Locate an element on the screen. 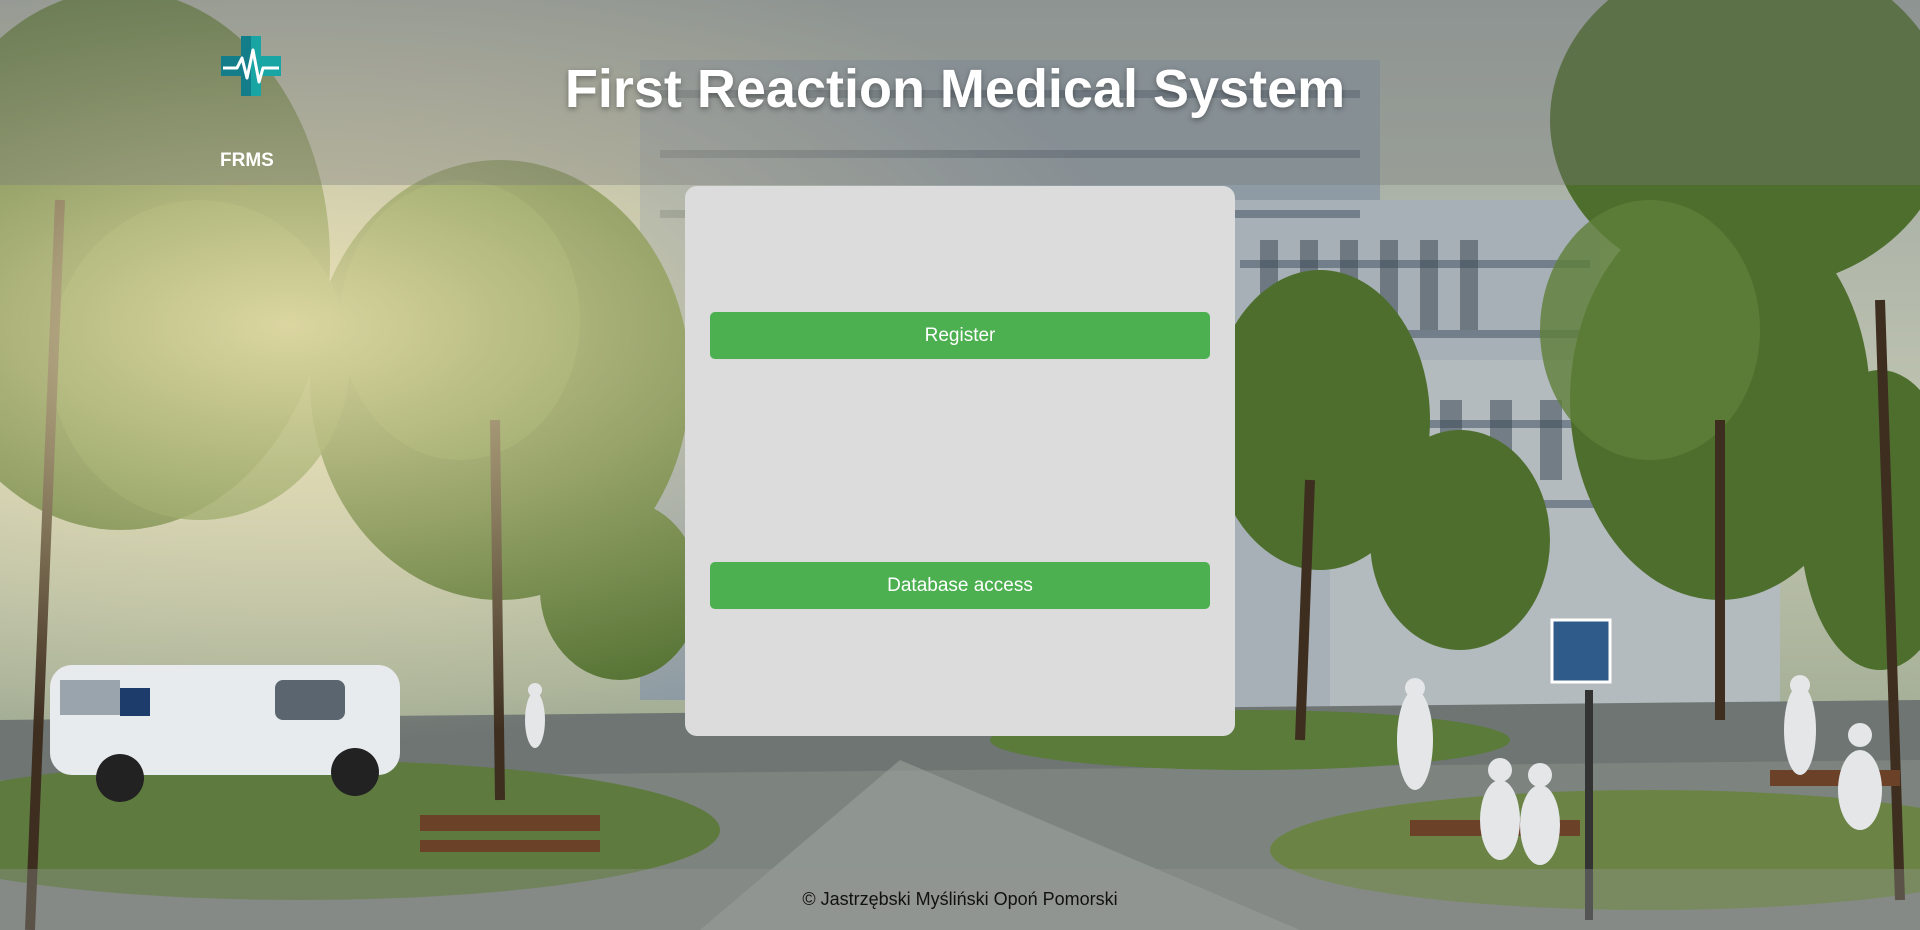 This screenshot has width=1920, height=930. page-title: First Reaction Medical System is located at coordinates (955, 89).